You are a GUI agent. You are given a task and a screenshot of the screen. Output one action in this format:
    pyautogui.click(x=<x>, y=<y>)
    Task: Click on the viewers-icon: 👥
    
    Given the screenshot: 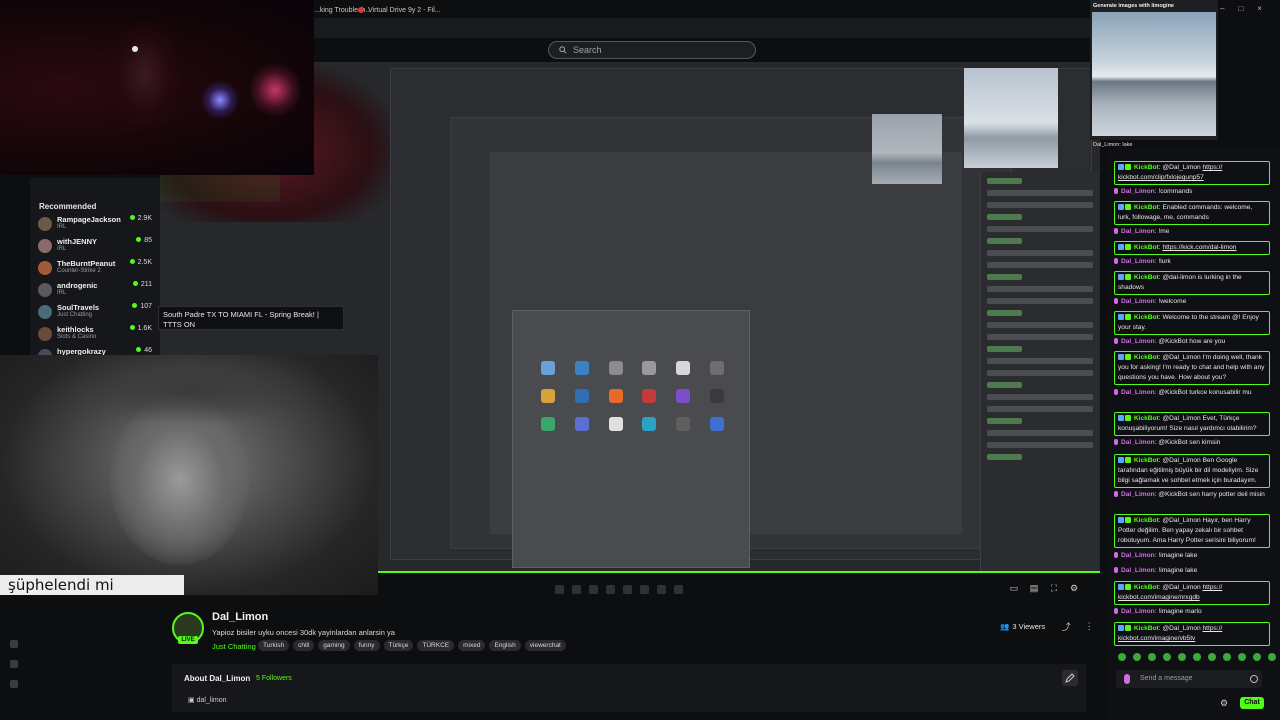 What is the action you would take?
    pyautogui.click(x=1005, y=626)
    